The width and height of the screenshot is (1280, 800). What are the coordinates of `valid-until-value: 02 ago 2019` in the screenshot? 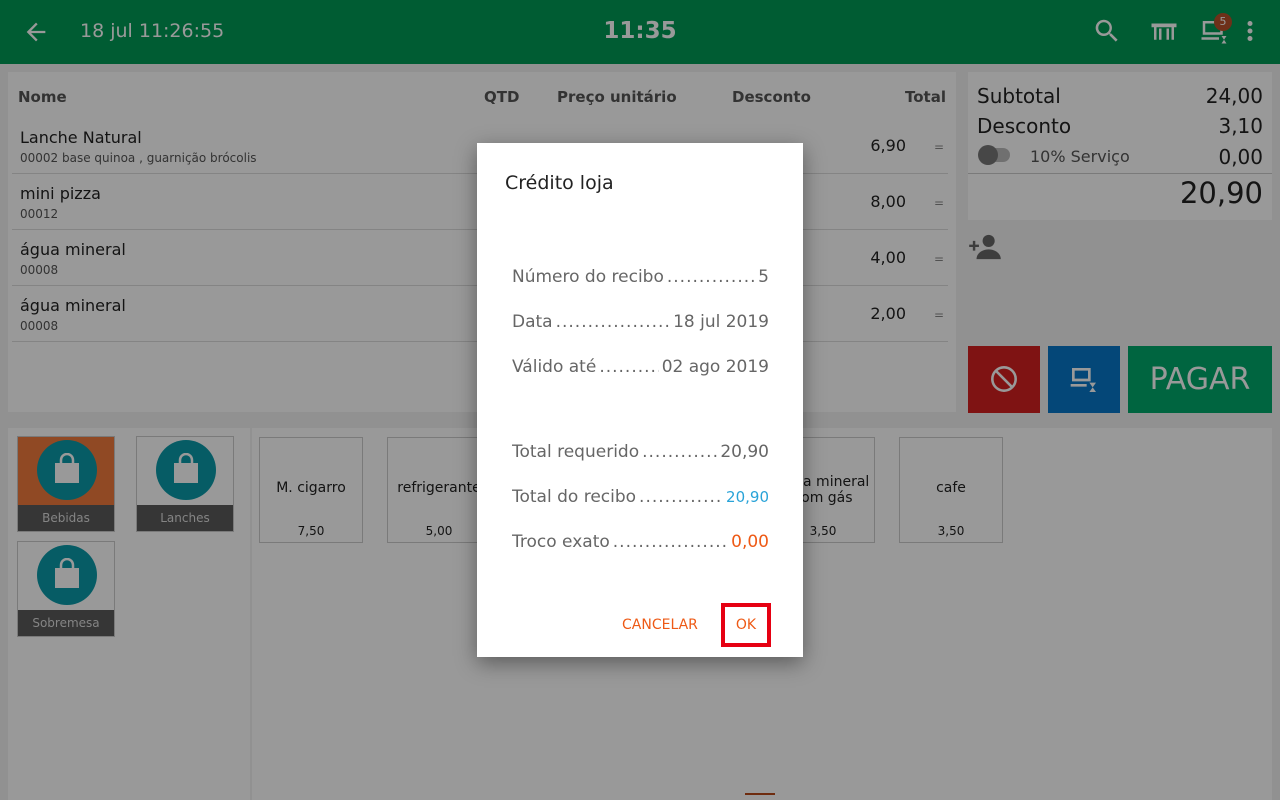 It's located at (715, 367).